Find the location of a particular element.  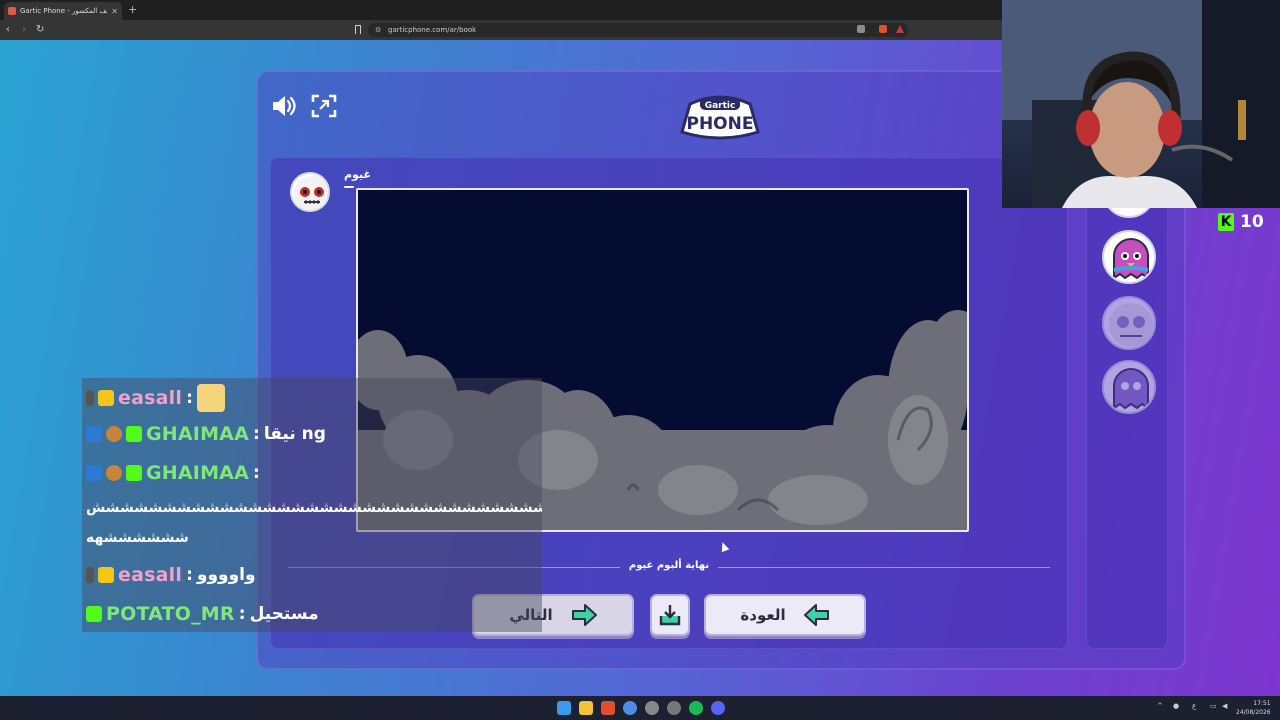

gartic-phone-logo: Gartic PHONE is located at coordinates (720, 117).